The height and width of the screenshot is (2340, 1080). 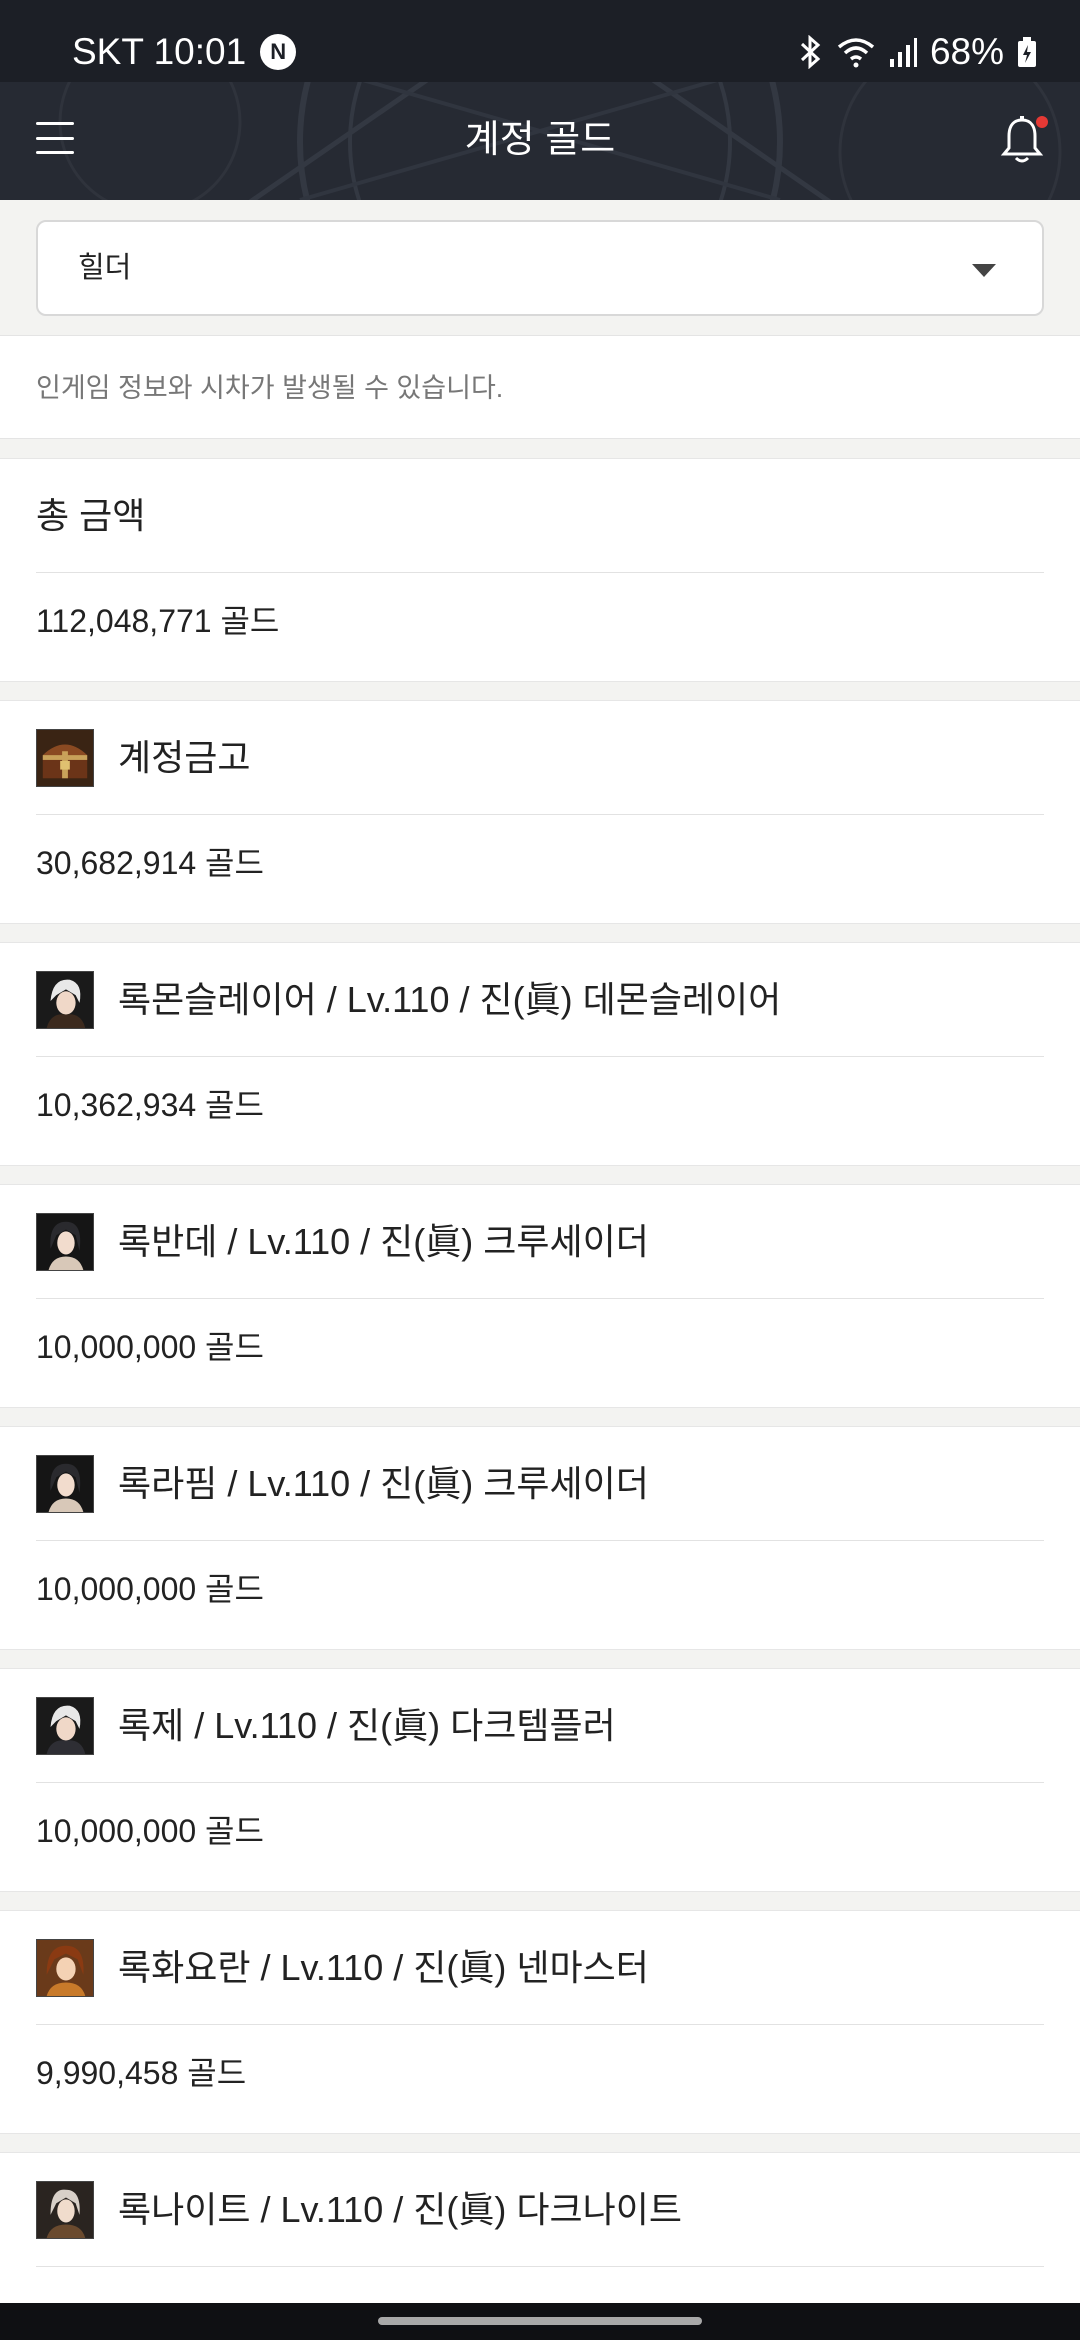 I want to click on page-title: 계정 골드, so click(x=540, y=140).